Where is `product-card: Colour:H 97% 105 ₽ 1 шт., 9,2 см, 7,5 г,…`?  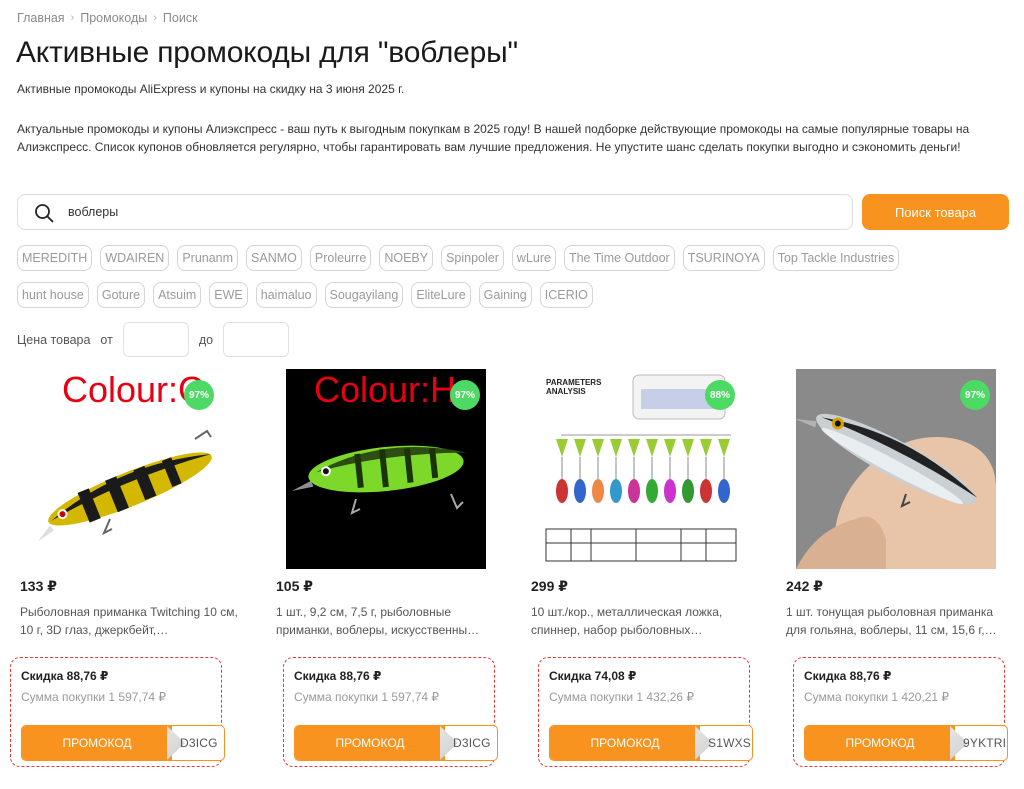 product-card: Colour:H 97% 105 ₽ 1 шт., 9,2 см, 7,5 г,… is located at coordinates (387, 568).